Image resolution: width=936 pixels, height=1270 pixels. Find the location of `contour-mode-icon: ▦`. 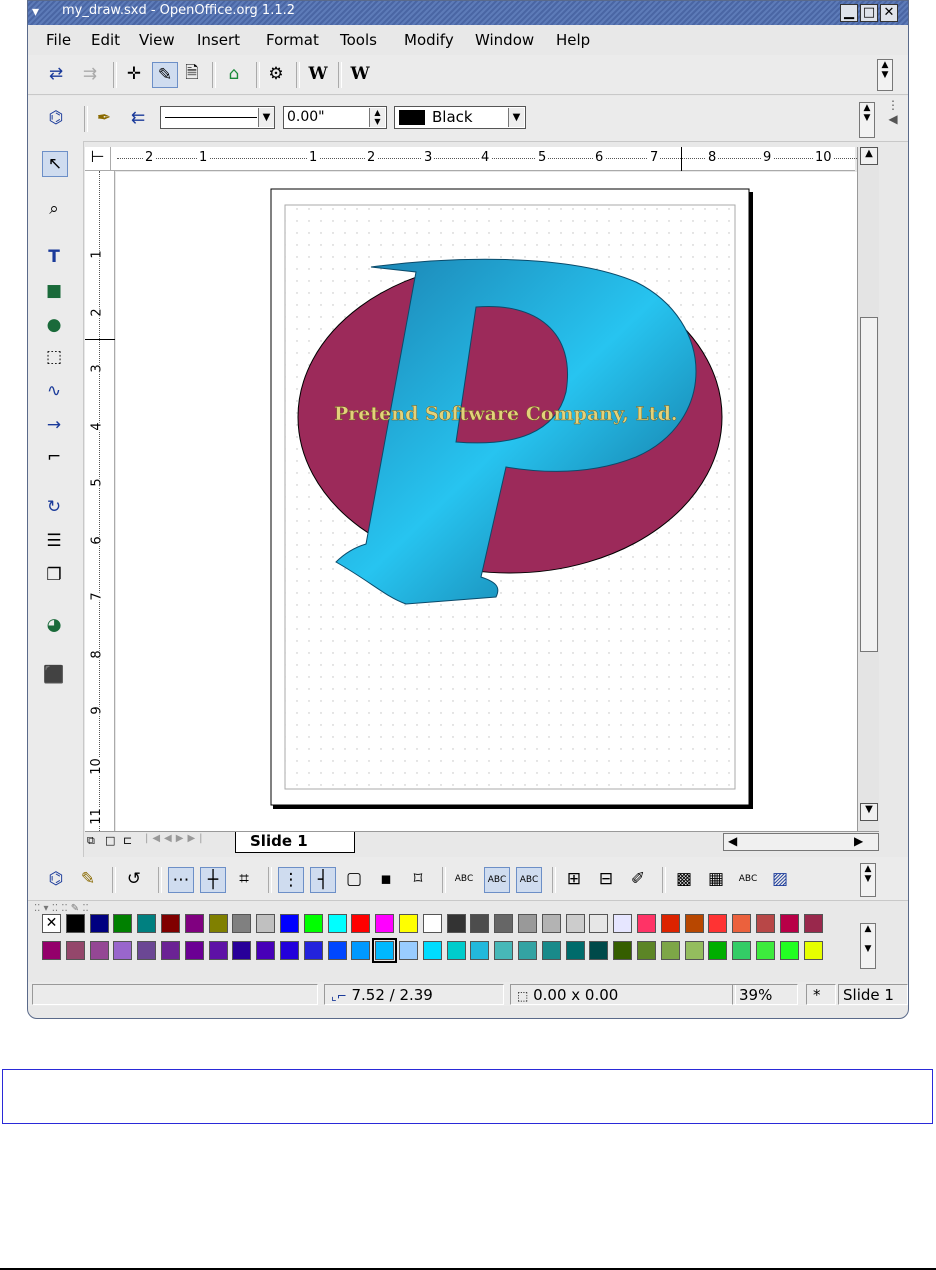

contour-mode-icon: ▦ is located at coordinates (716, 879).